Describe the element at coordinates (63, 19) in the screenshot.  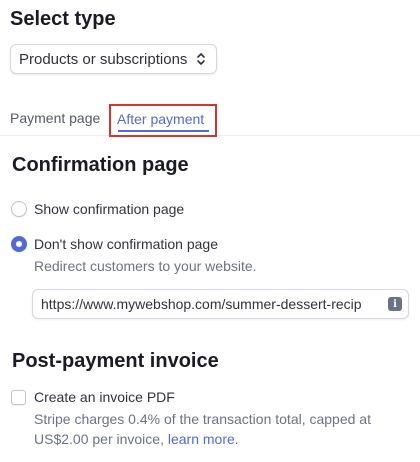
I see `select-type-heading: Select type` at that location.